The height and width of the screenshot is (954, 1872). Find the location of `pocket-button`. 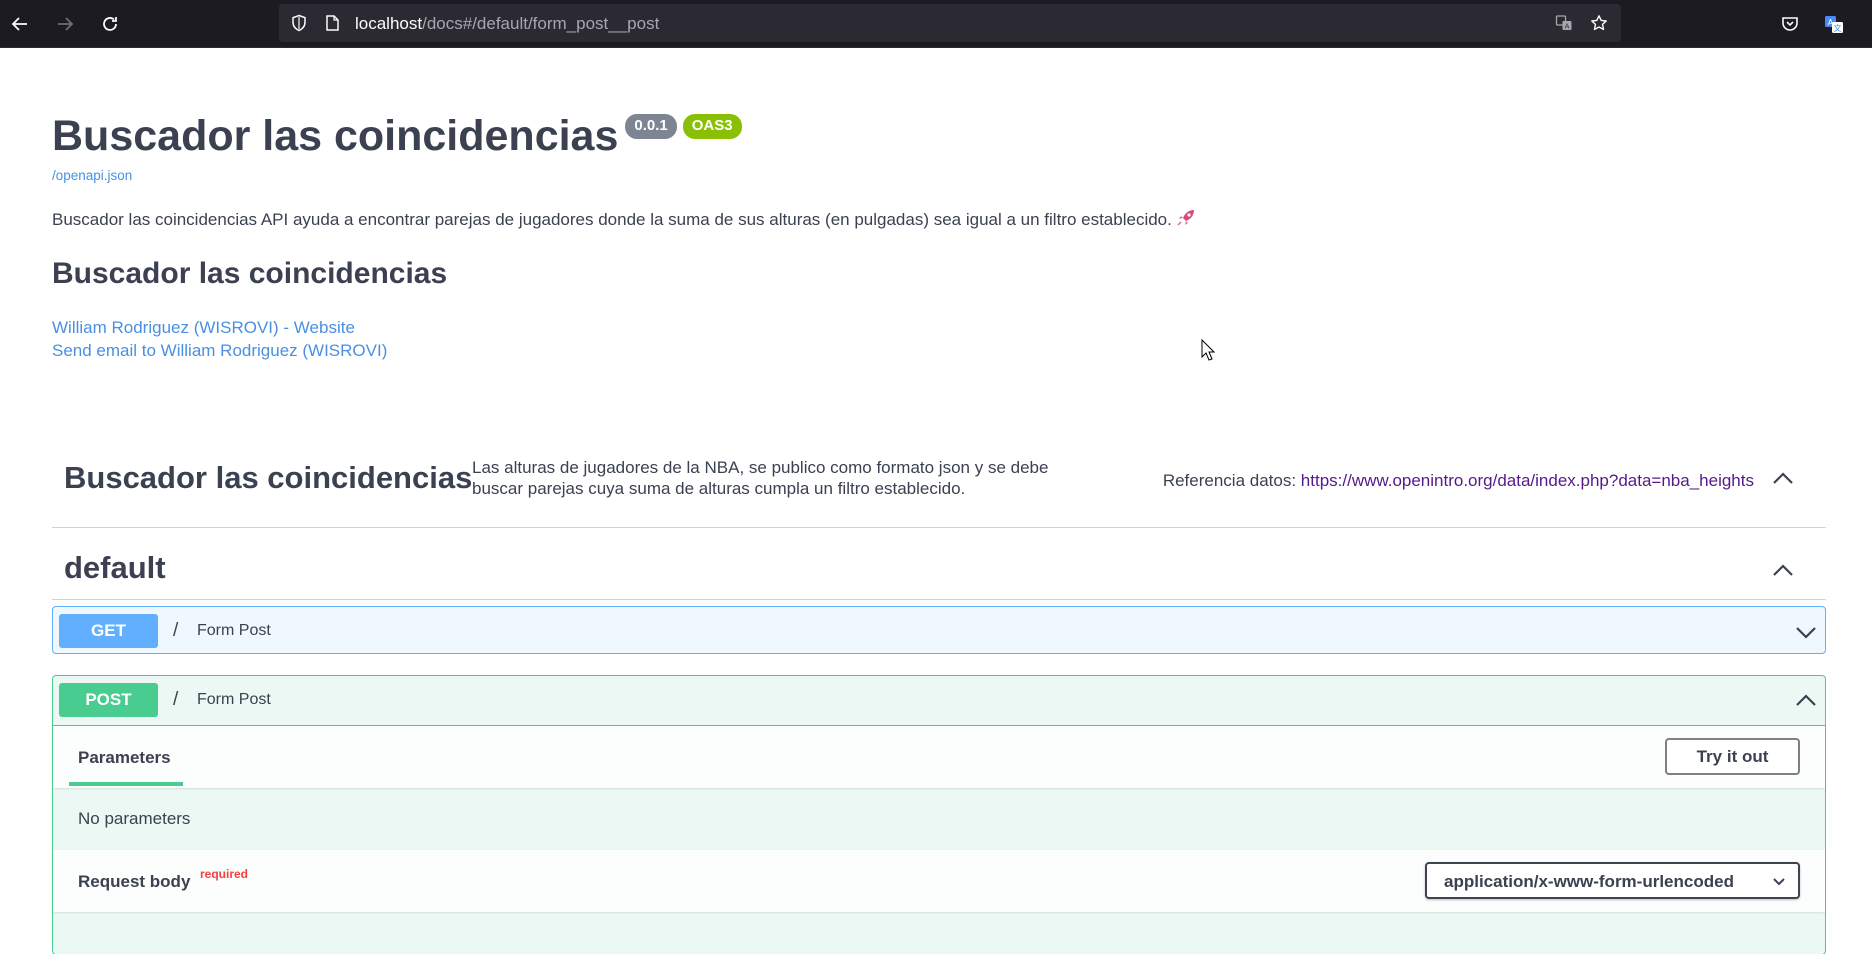

pocket-button is located at coordinates (1790, 24).